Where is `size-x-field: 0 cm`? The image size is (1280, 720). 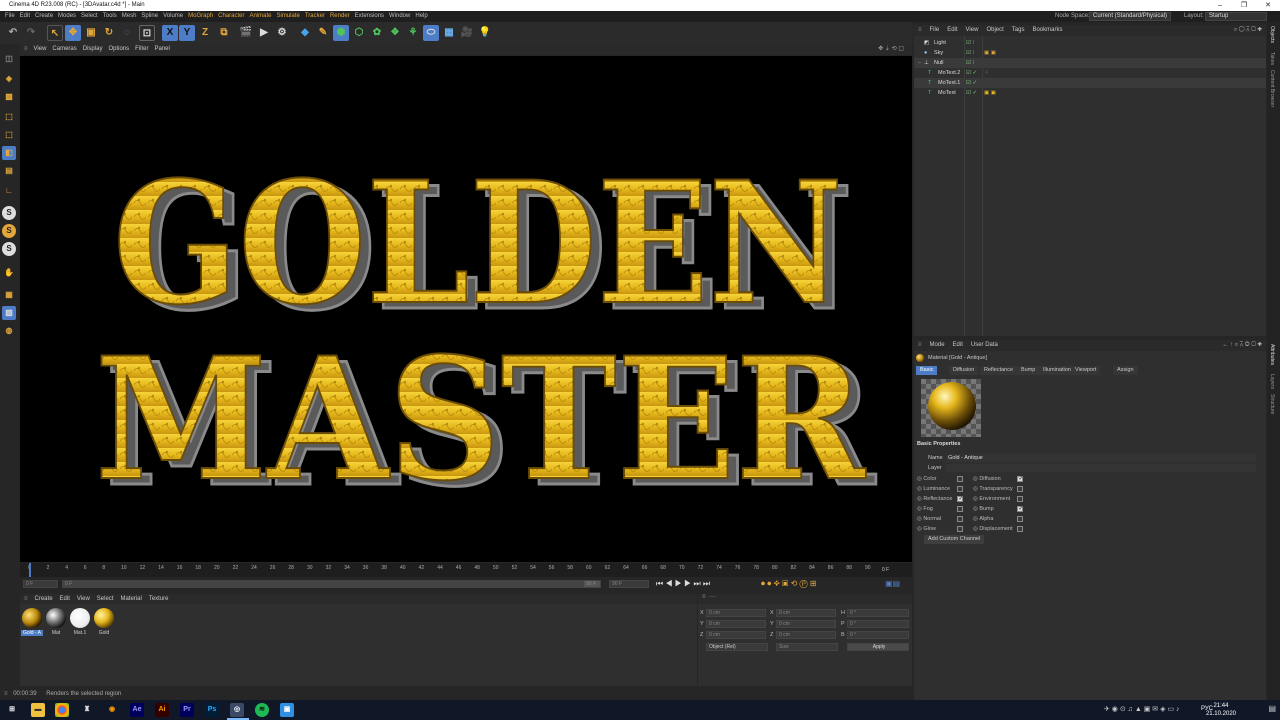 size-x-field: 0 cm is located at coordinates (806, 613).